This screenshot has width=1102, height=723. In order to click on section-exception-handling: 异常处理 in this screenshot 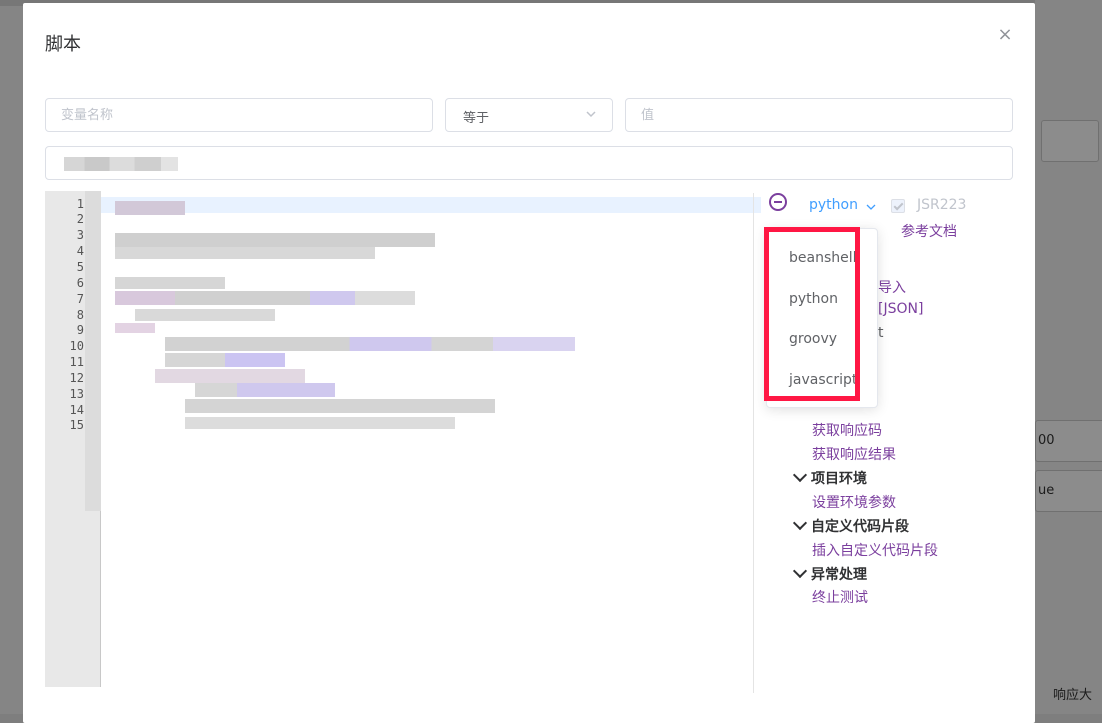, I will do `click(829, 573)`.